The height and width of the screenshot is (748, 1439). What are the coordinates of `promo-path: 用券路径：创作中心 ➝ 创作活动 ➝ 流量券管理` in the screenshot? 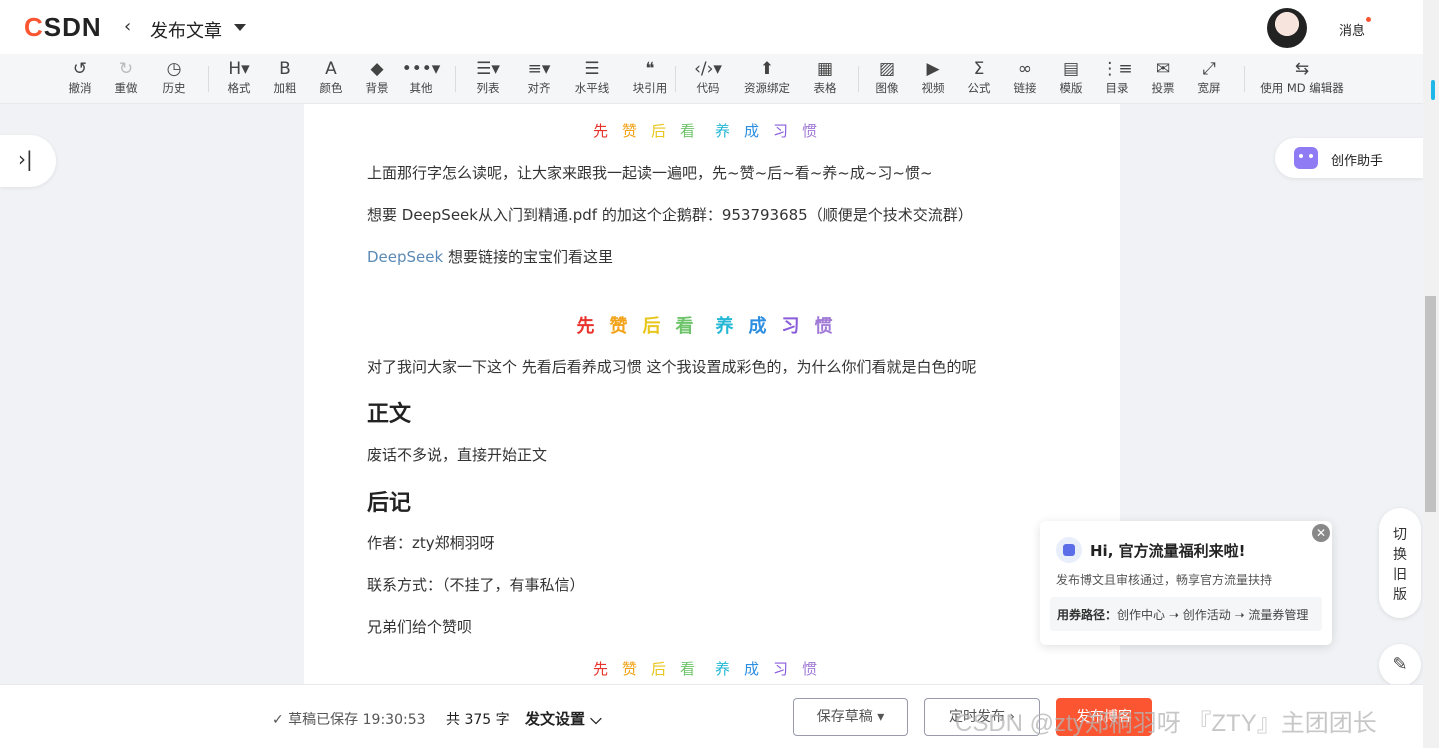 It's located at (1186, 614).